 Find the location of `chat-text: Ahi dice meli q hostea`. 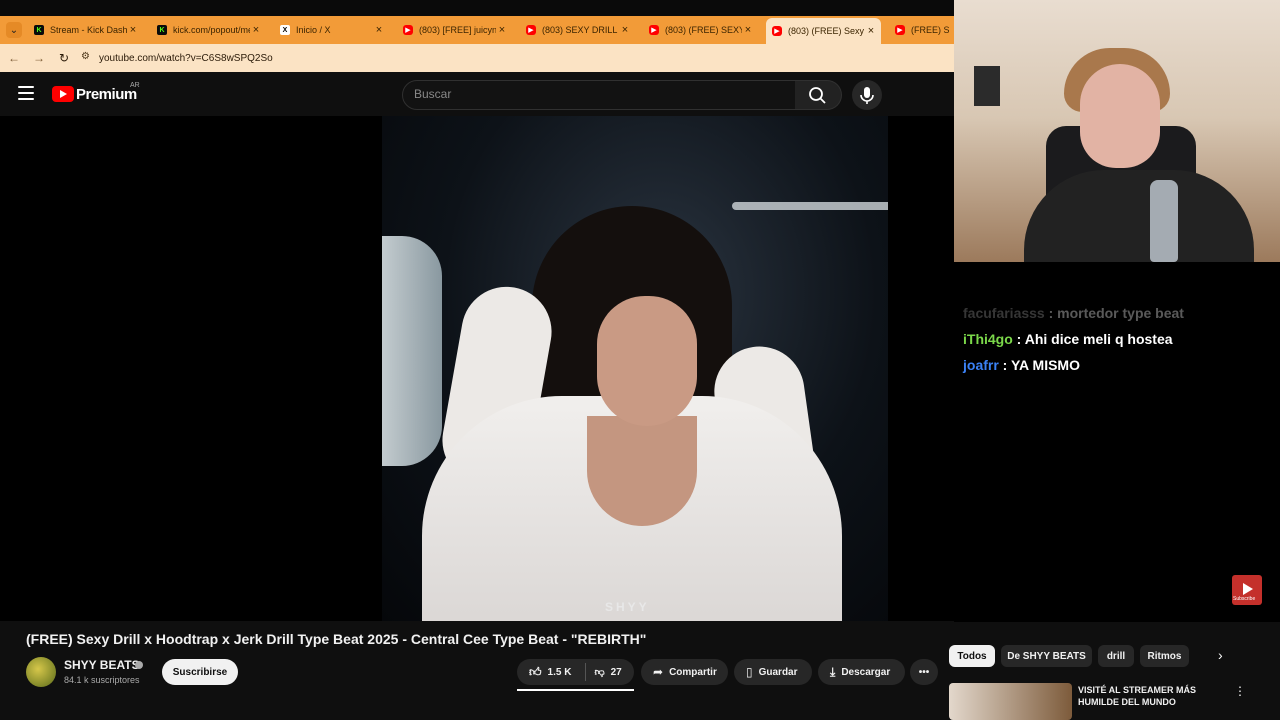

chat-text: Ahi dice meli q hostea is located at coordinates (1098, 339).